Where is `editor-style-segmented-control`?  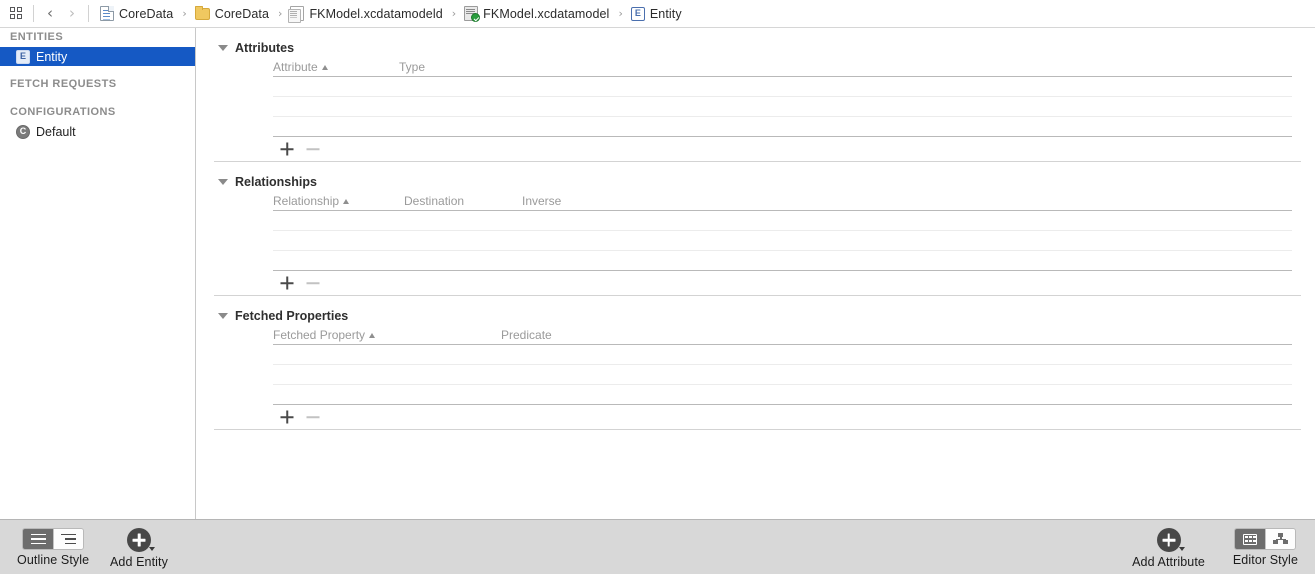
editor-style-segmented-control is located at coordinates (1265, 539).